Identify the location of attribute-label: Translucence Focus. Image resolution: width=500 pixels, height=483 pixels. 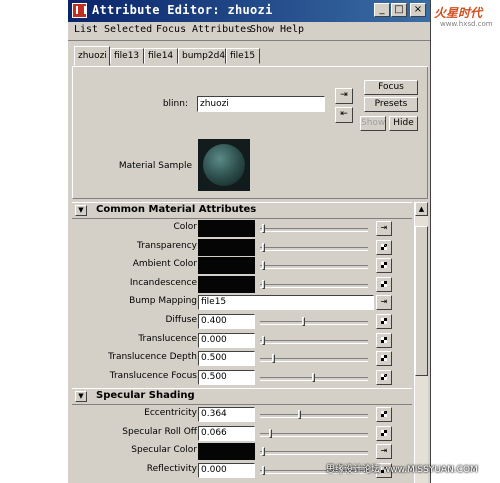
(153, 375).